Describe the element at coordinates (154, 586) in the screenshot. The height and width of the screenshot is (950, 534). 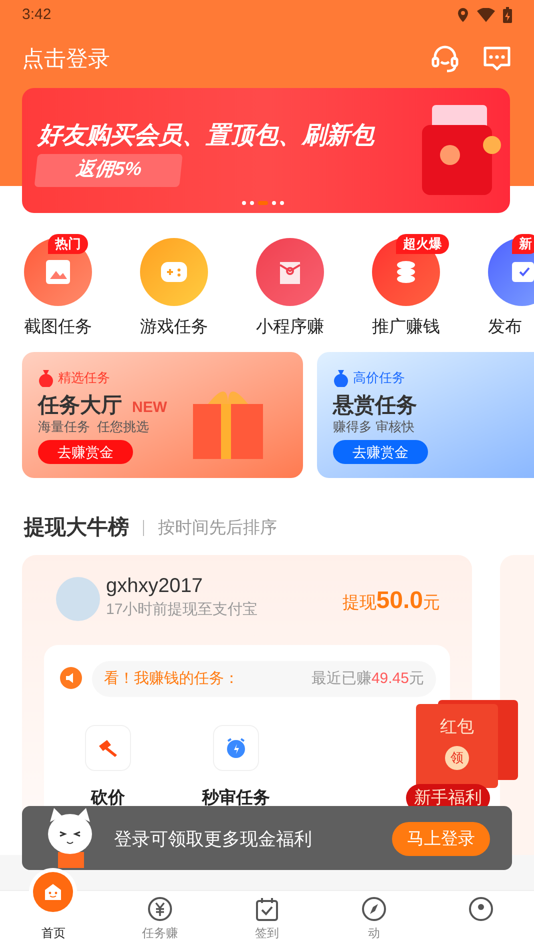
I see `username: gxhxy2017` at that location.